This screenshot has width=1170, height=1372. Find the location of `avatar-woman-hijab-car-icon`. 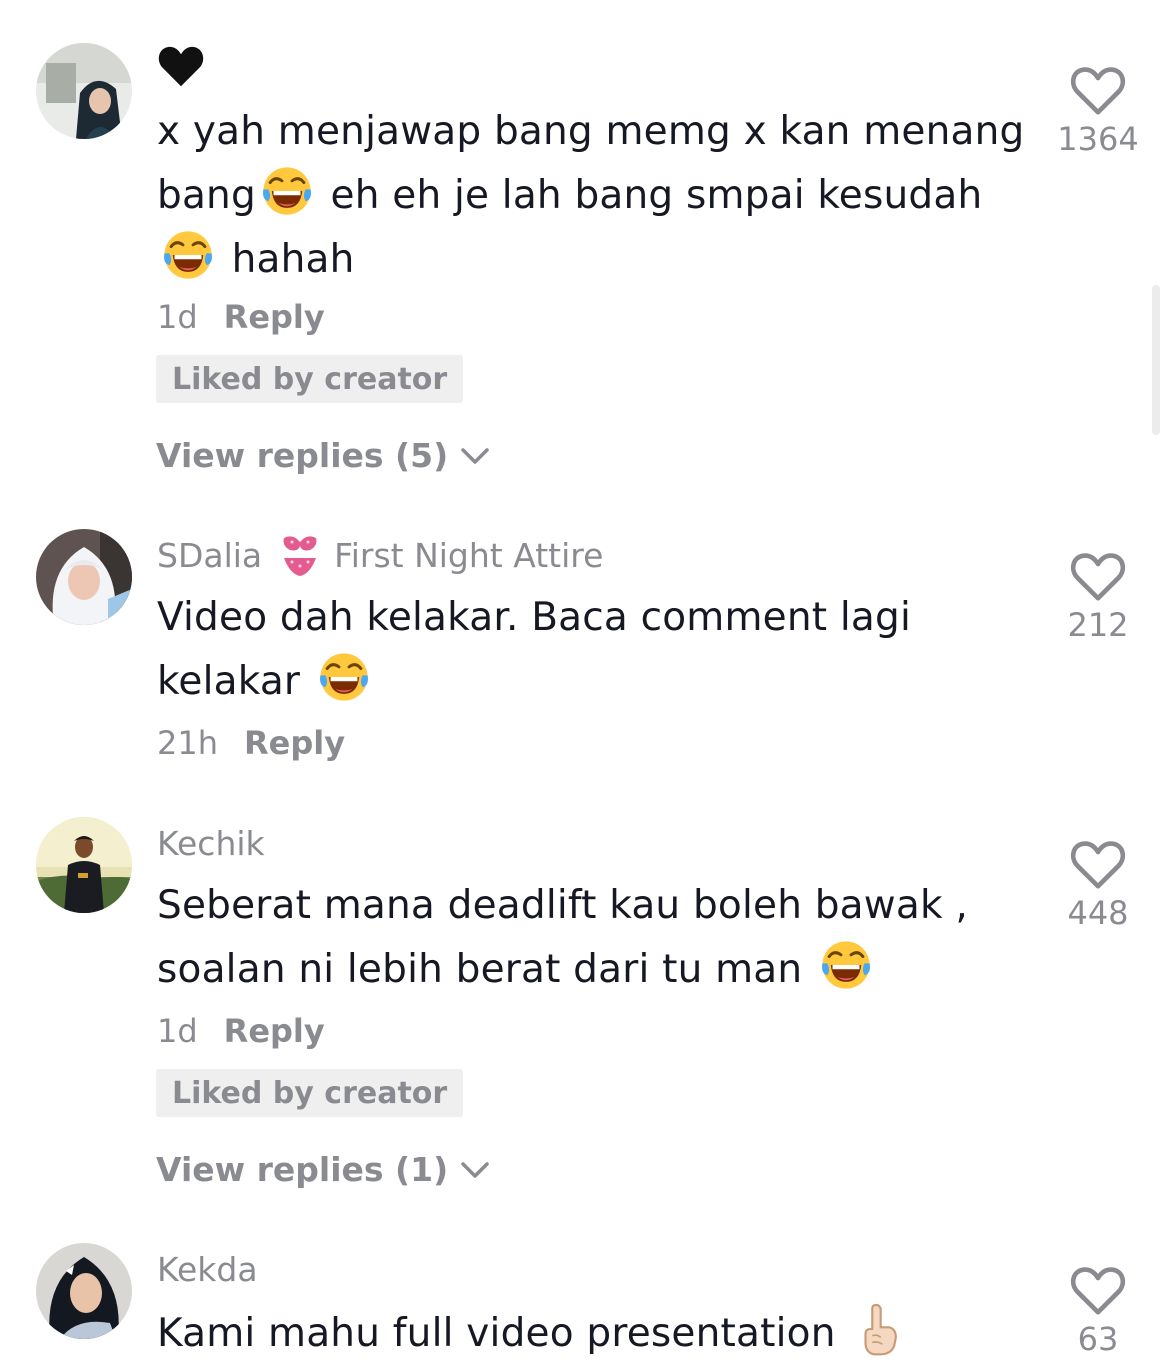

avatar-woman-hijab-car-icon is located at coordinates (84, 91).